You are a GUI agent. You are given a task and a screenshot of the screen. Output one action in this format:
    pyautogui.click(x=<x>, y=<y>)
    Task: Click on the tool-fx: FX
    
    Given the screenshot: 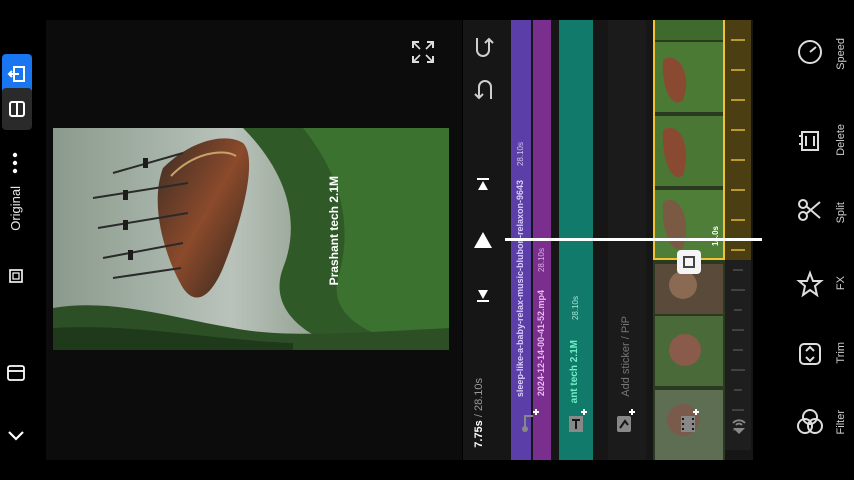 What is the action you would take?
    pyautogui.click(x=808, y=287)
    